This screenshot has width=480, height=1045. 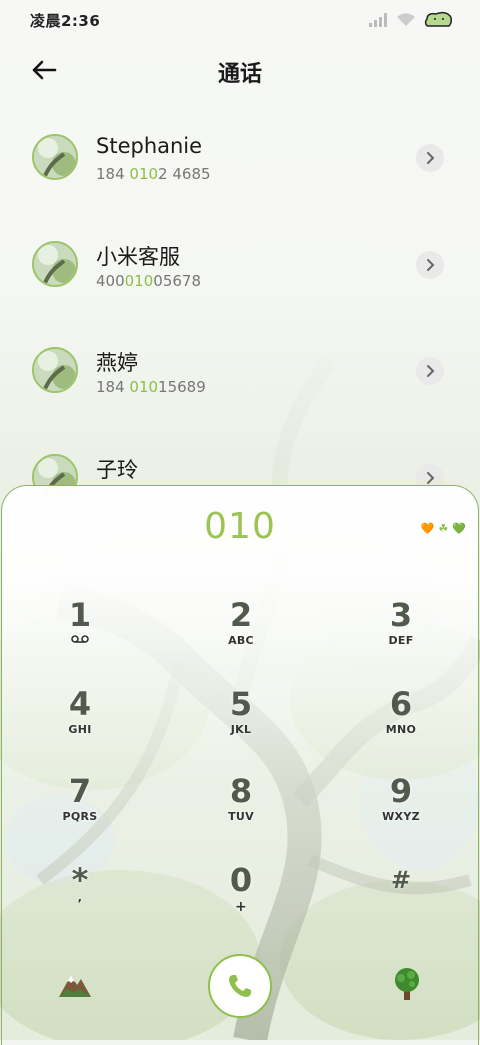 What do you see at coordinates (401, 880) in the screenshot?
I see `key-digit: #` at bounding box center [401, 880].